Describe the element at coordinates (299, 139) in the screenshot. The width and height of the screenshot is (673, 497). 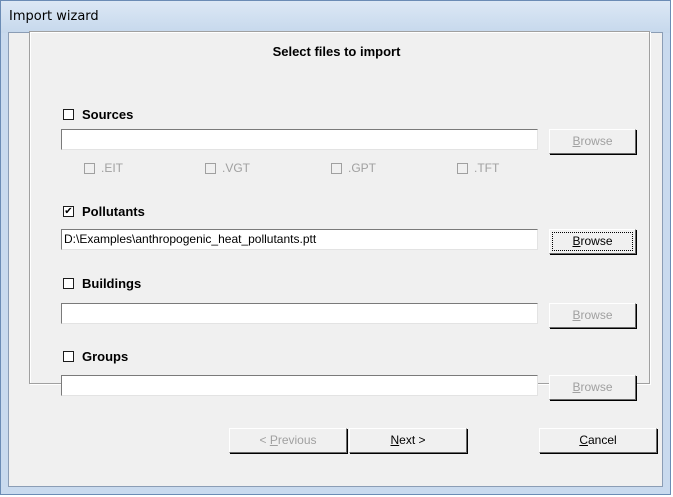
I see `sources-path-field` at that location.